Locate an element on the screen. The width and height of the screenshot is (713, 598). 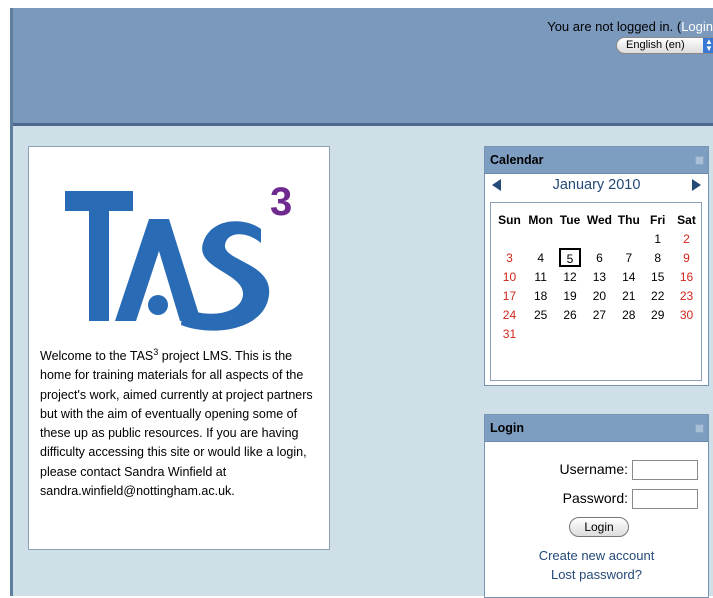
calendar-week: 3456789 is located at coordinates (597, 257).